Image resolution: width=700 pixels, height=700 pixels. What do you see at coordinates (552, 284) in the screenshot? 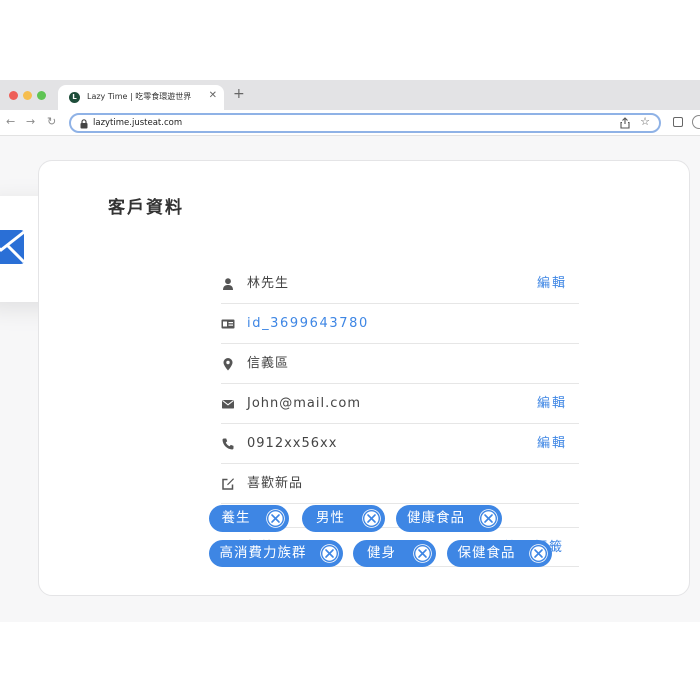
I see `edit-name-button: 編輯` at bounding box center [552, 284].